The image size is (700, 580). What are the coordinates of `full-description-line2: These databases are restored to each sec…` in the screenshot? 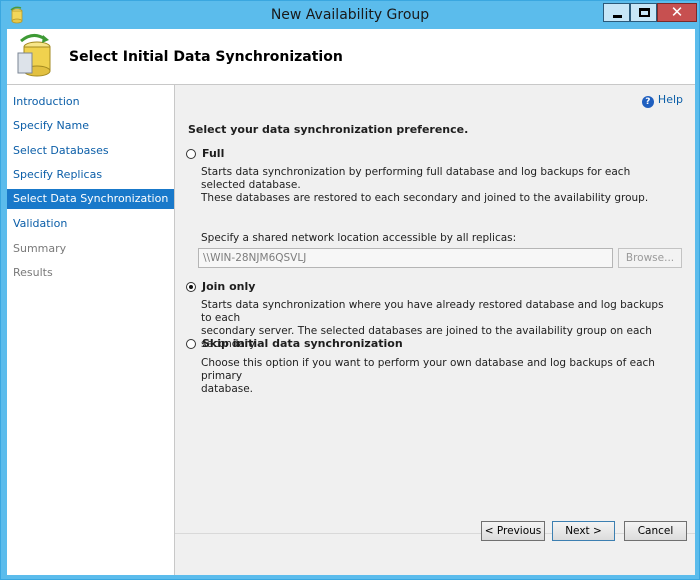 It's located at (425, 198).